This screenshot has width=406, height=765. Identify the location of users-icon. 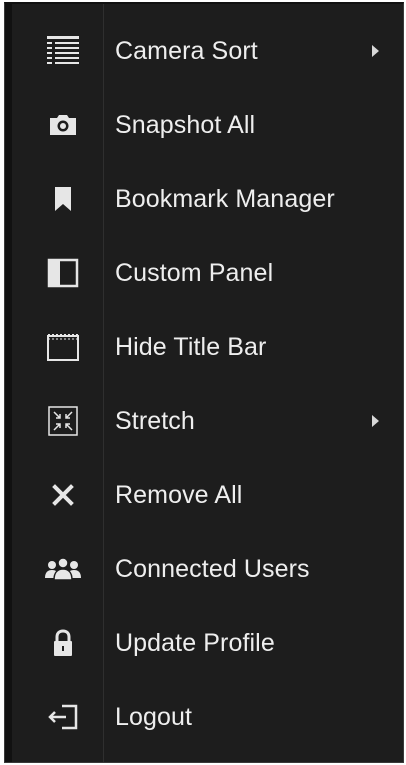
(63, 569).